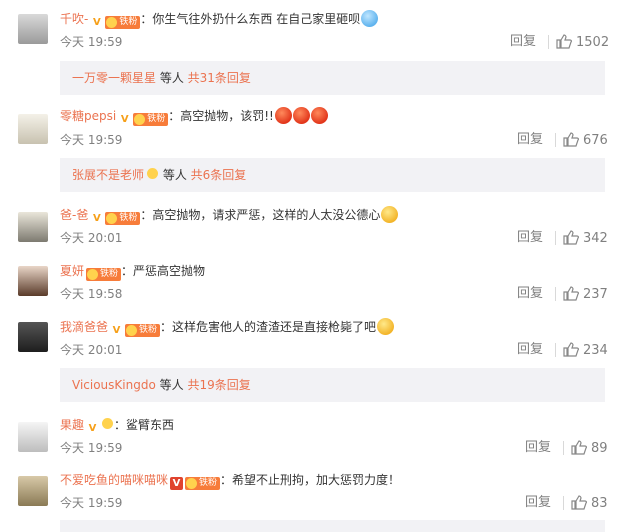 The image size is (622, 532). I want to click on like-button: 89, so click(589, 448).